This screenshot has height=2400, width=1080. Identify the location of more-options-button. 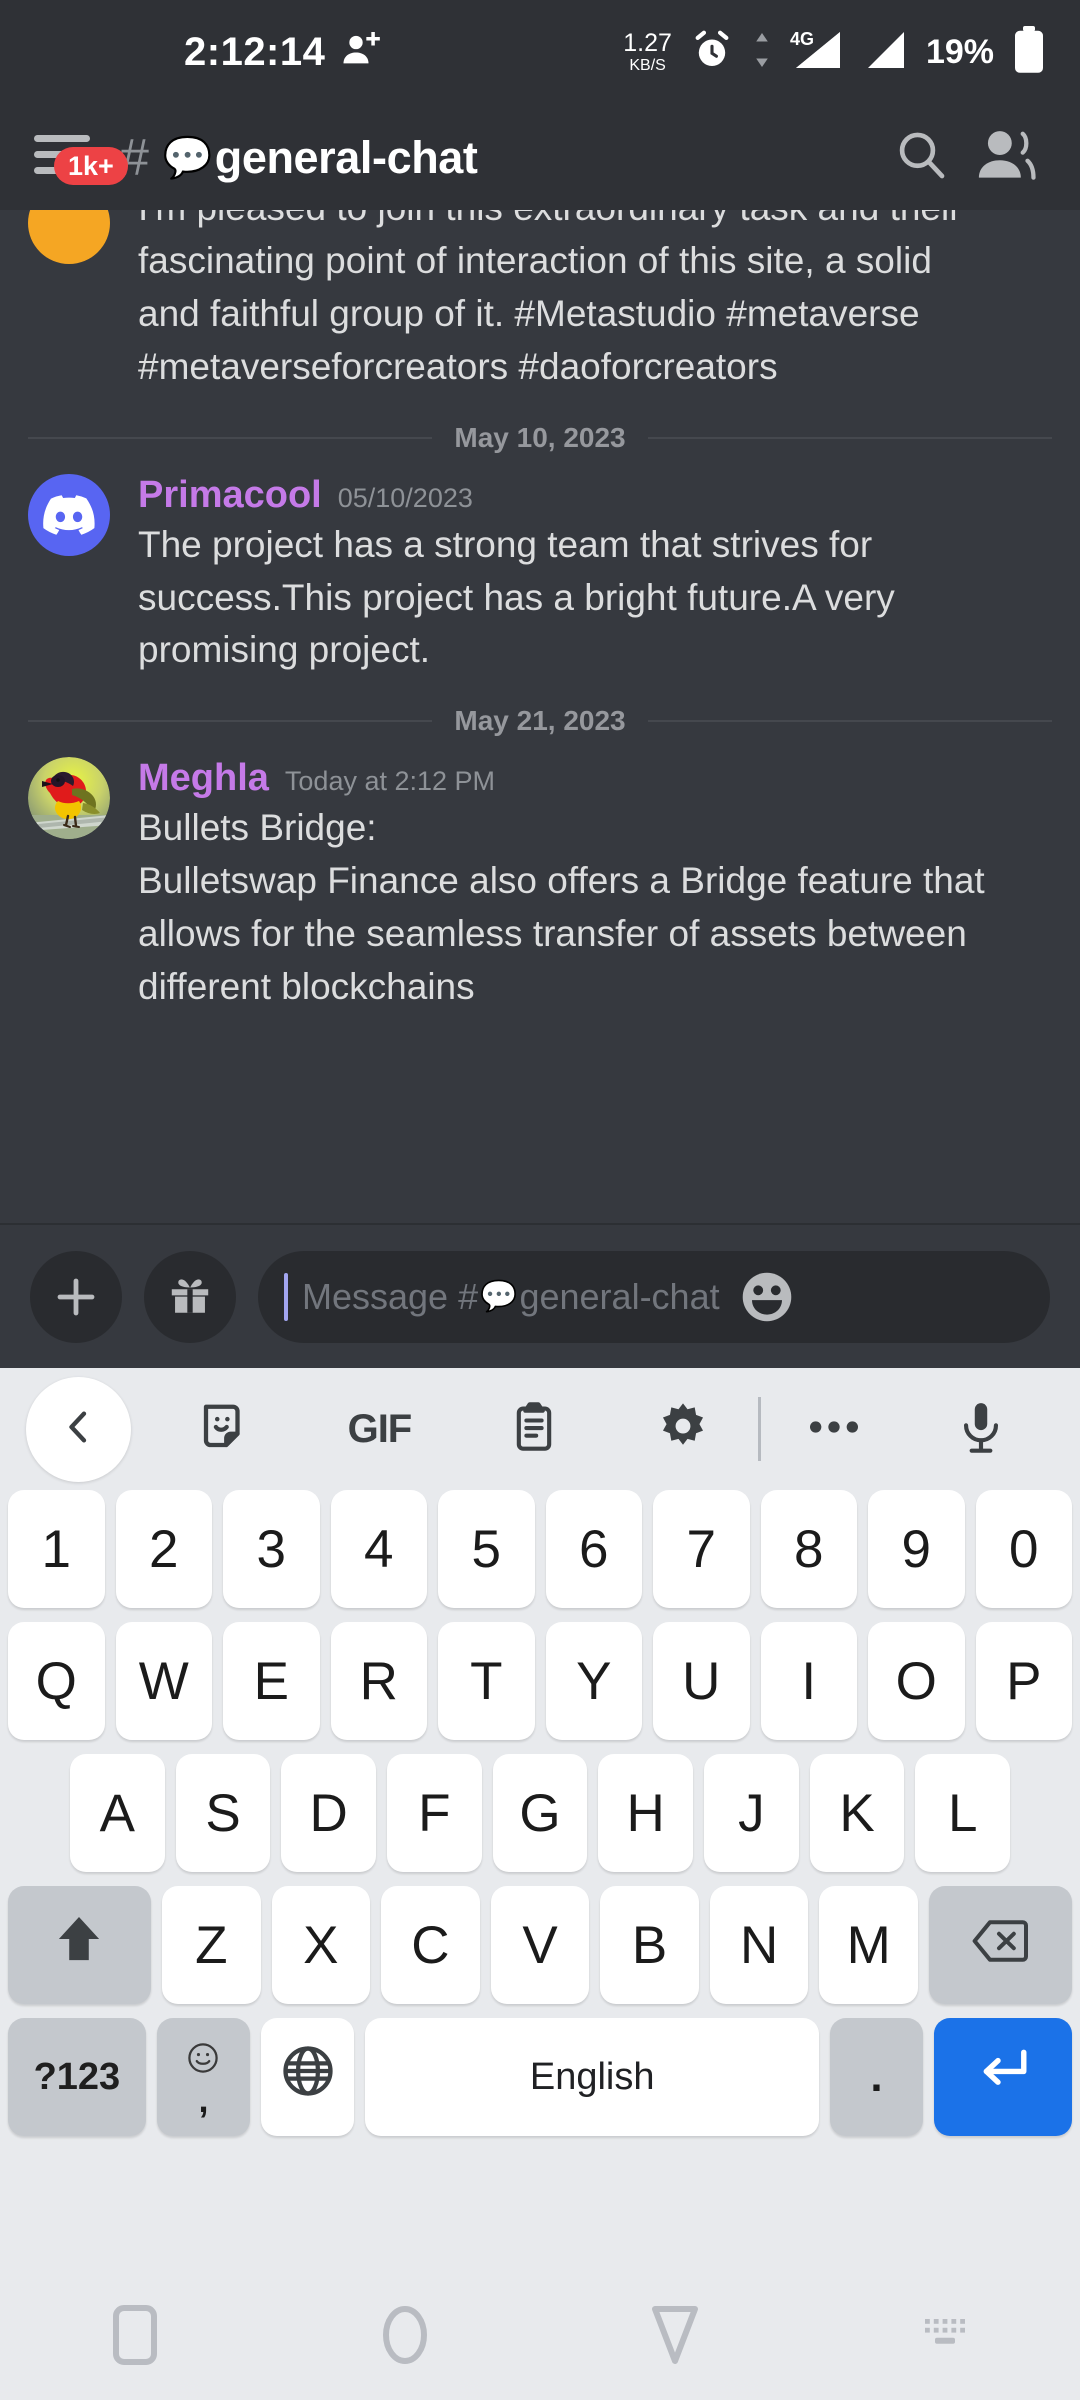
(834, 1429).